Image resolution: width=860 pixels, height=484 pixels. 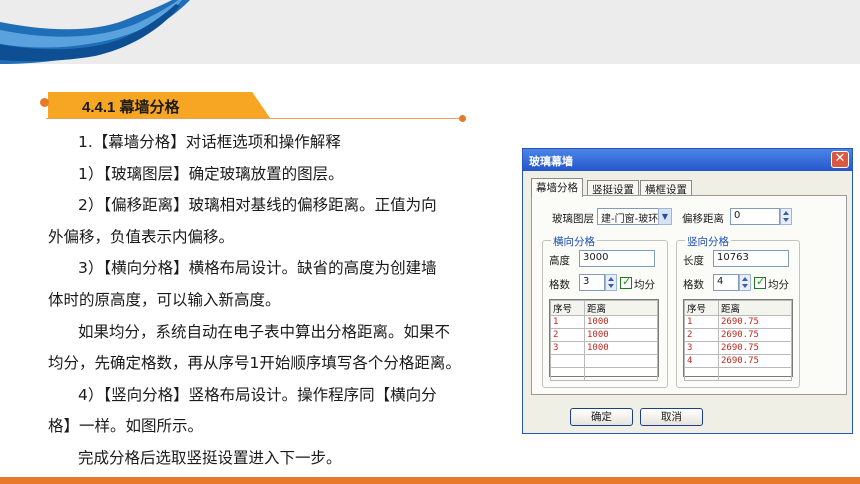 I want to click on paragraph-6b: 格】一样。如图所示。, so click(x=126, y=426).